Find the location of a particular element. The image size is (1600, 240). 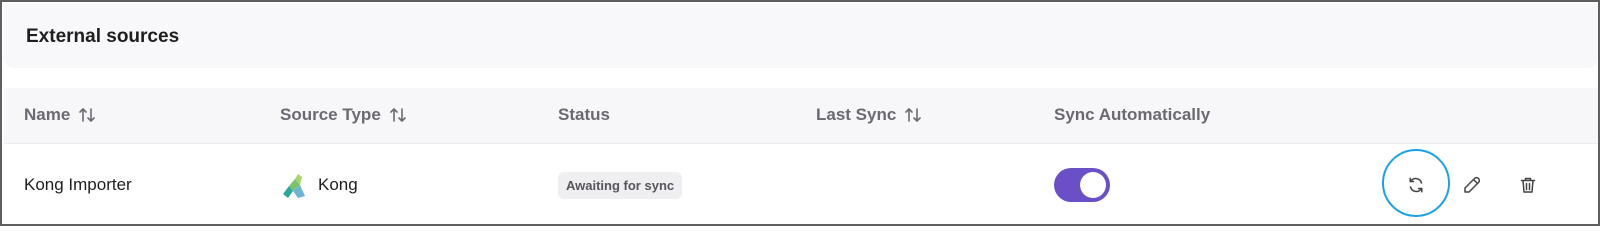

sync-automatically-toggle is located at coordinates (1082, 185).